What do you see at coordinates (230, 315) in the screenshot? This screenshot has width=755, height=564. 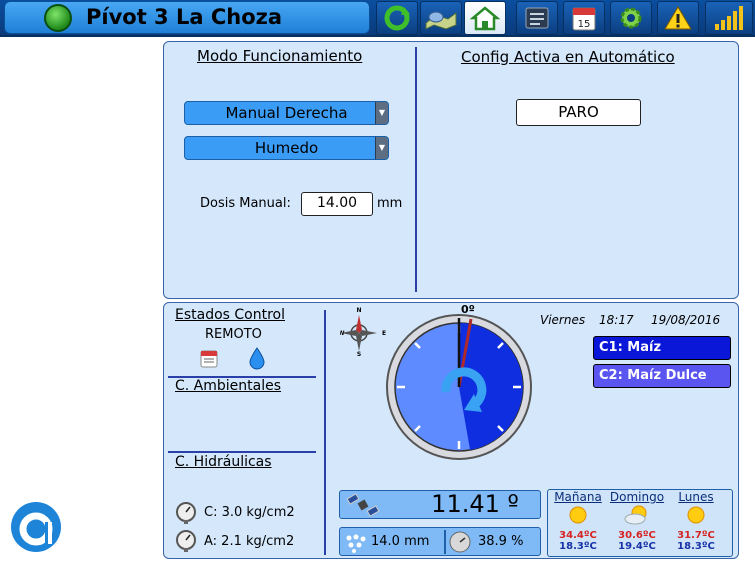 I see `estados-title: Estados Control` at bounding box center [230, 315].